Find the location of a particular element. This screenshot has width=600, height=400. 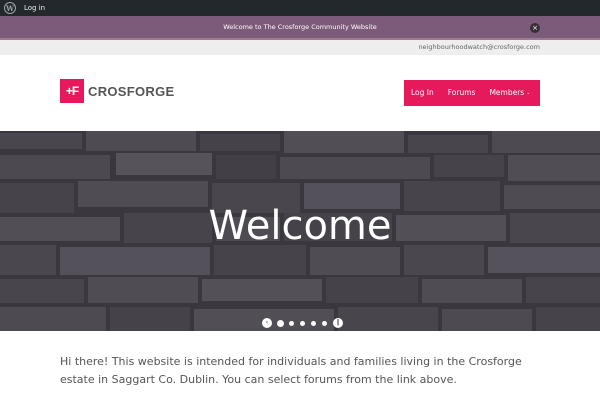

logo-text: CROSFORGE is located at coordinates (131, 91).